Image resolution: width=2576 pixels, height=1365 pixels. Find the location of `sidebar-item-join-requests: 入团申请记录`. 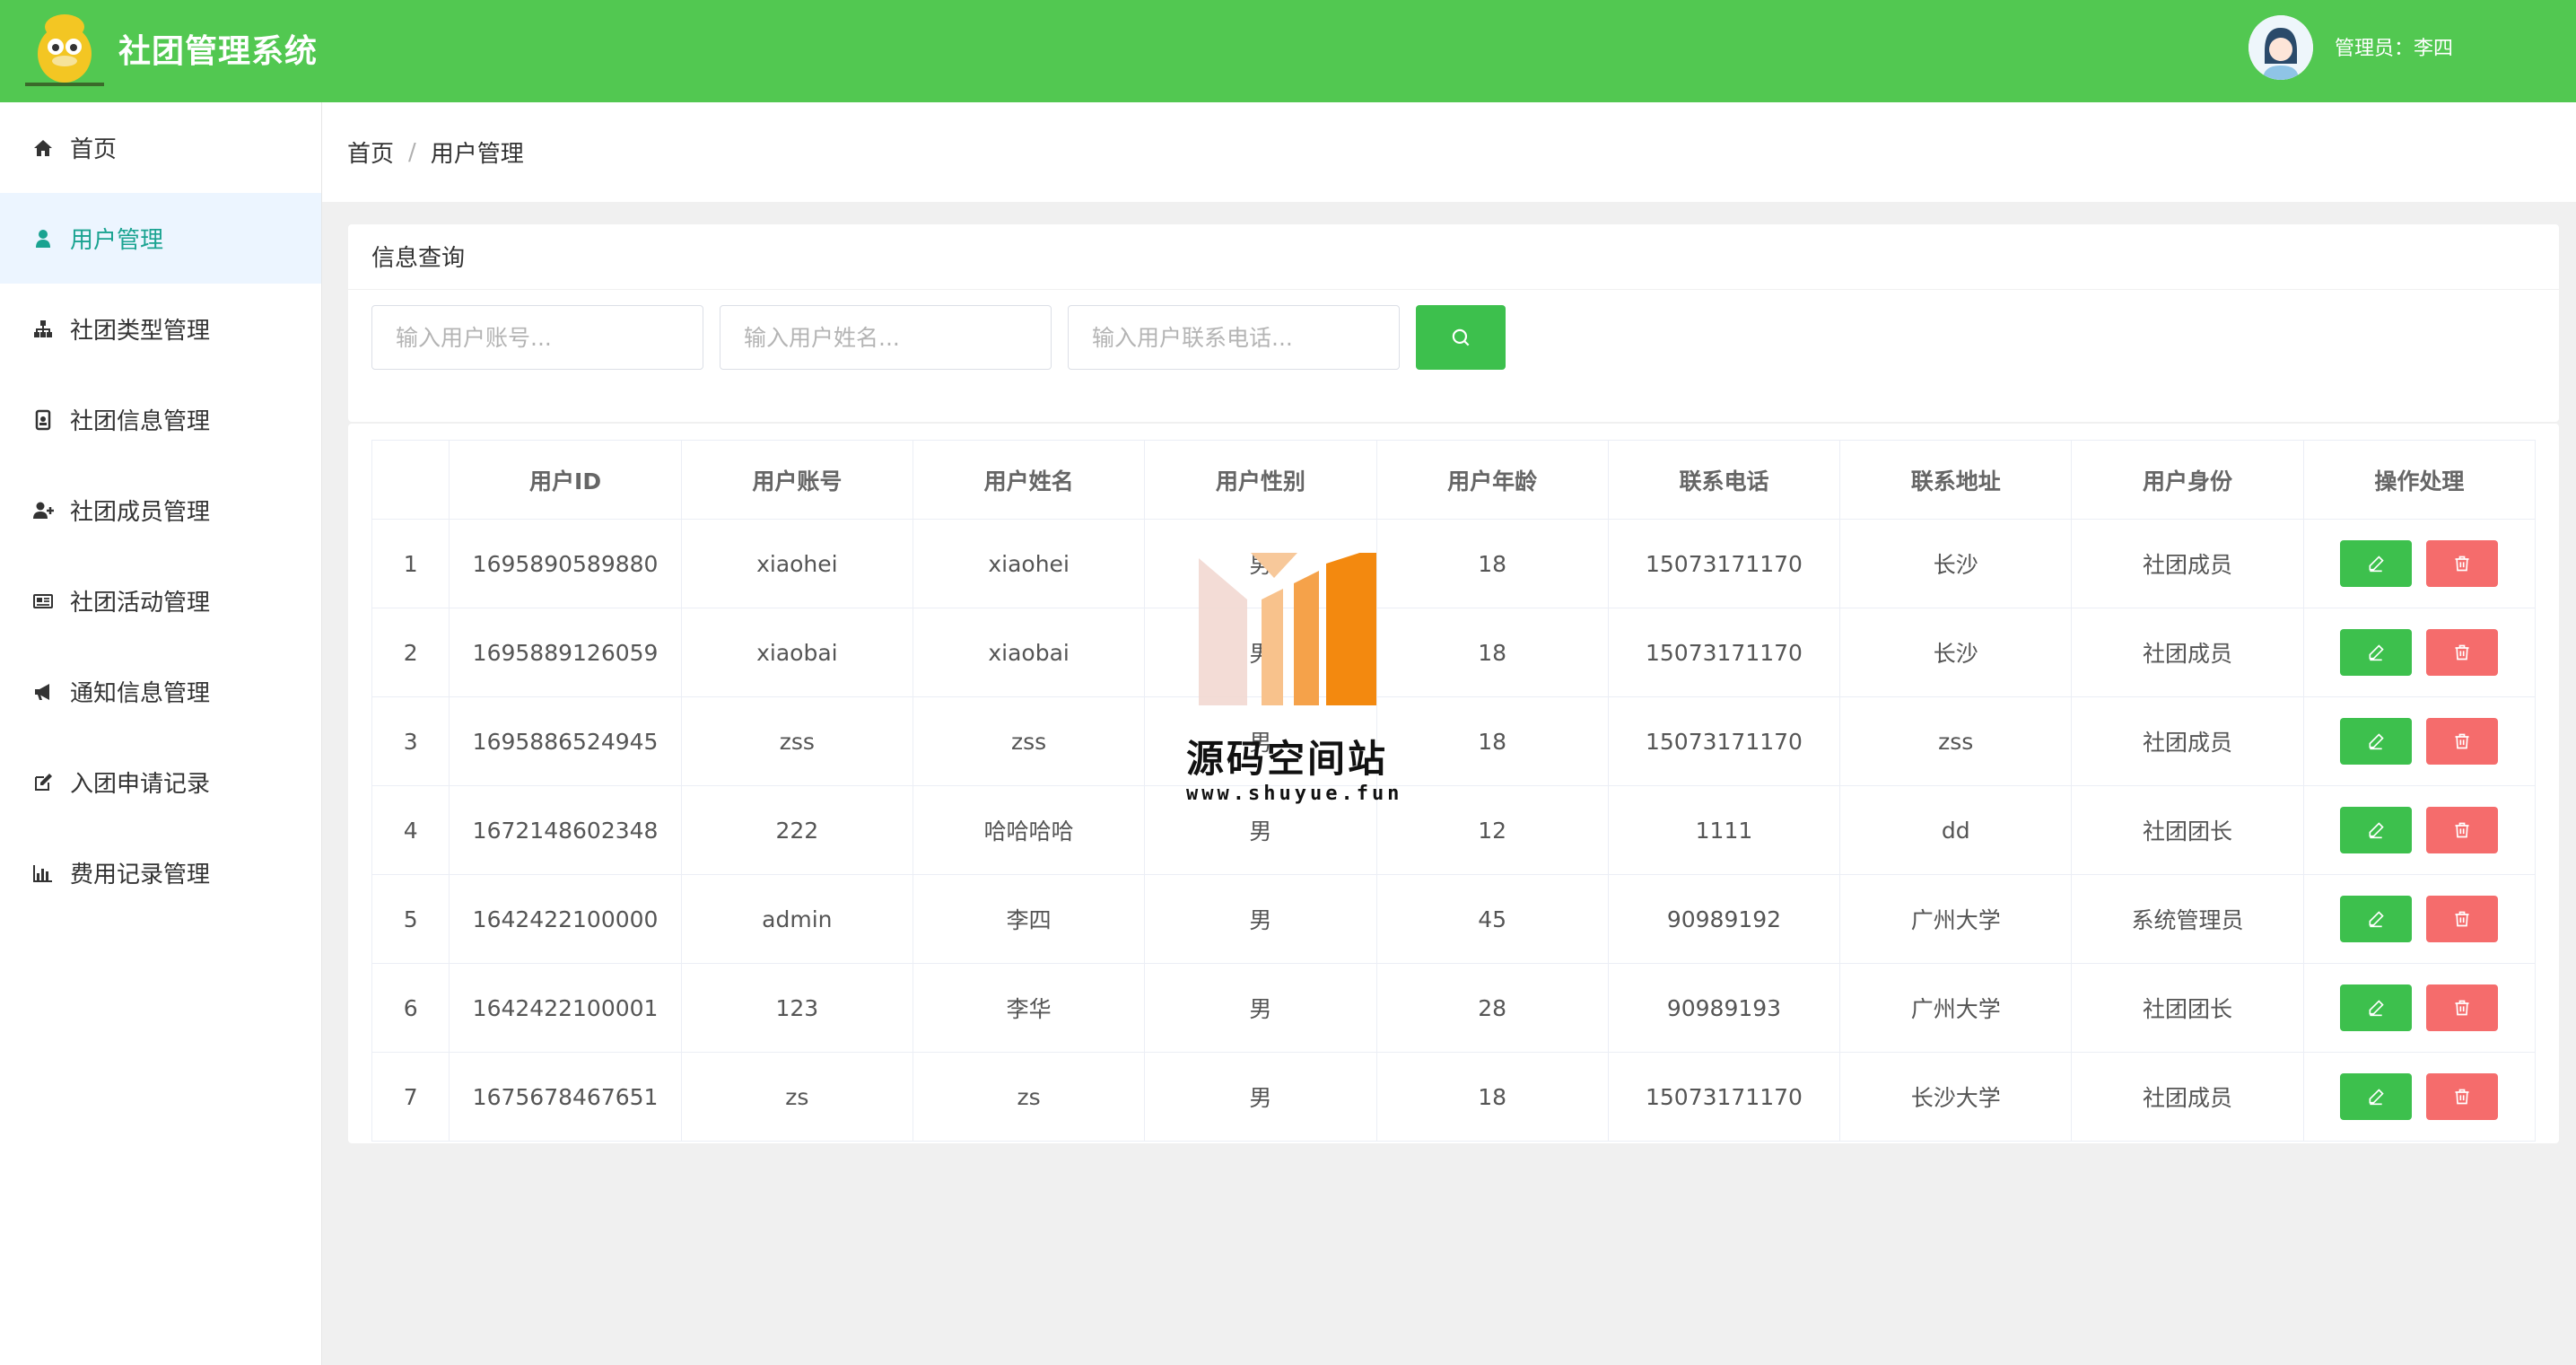

sidebar-item-join-requests: 入团申请记录 is located at coordinates (161, 782).